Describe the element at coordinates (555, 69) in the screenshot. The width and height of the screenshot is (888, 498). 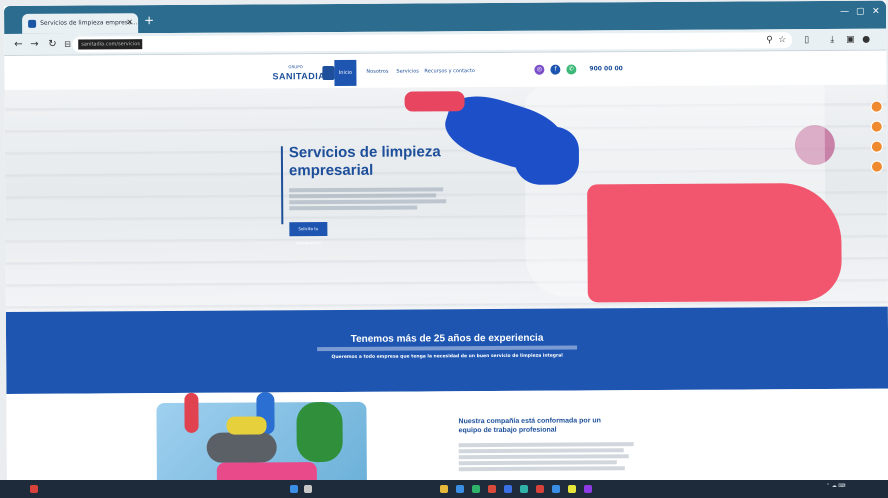
I see `facebook-icon: f` at that location.